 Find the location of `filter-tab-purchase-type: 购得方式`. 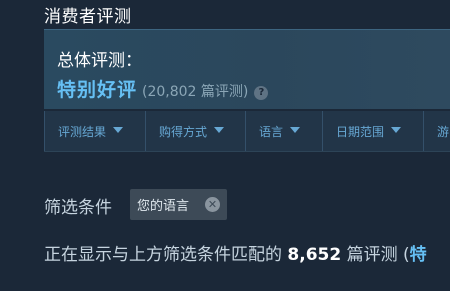

filter-tab-purchase-type: 购得方式 is located at coordinates (195, 131).